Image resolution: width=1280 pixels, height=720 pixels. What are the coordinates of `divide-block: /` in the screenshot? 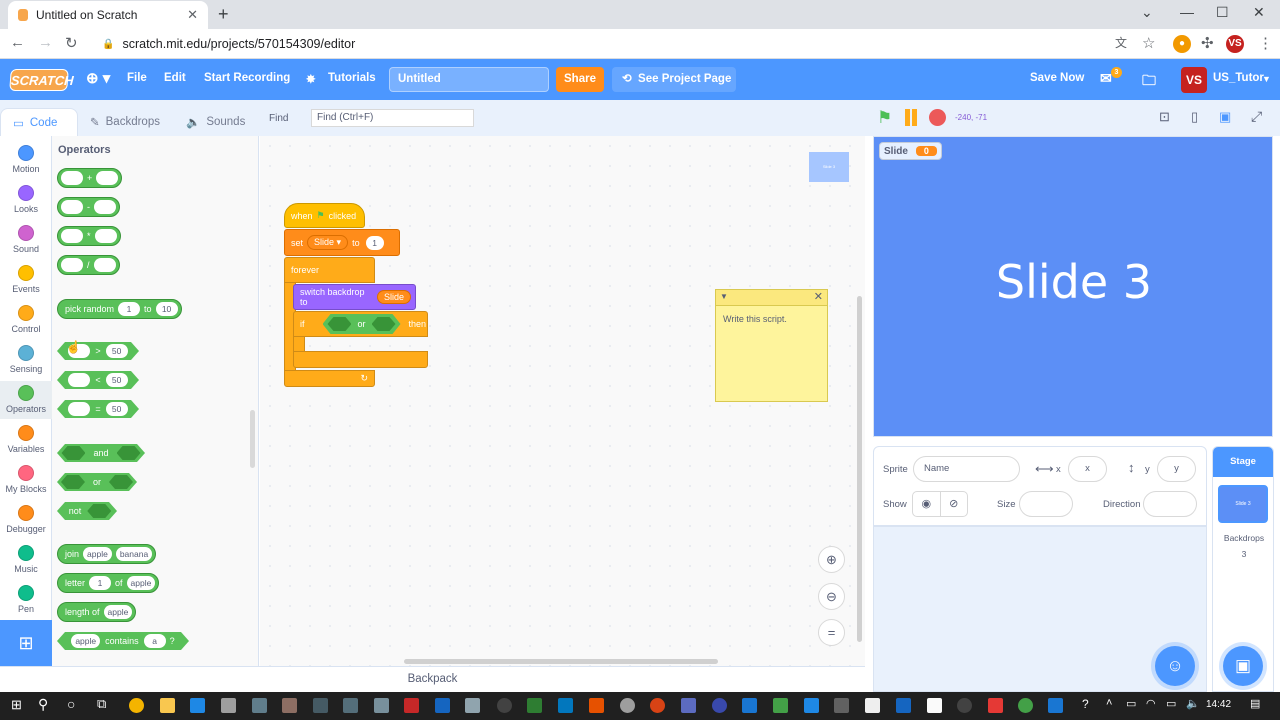 It's located at (88, 265).